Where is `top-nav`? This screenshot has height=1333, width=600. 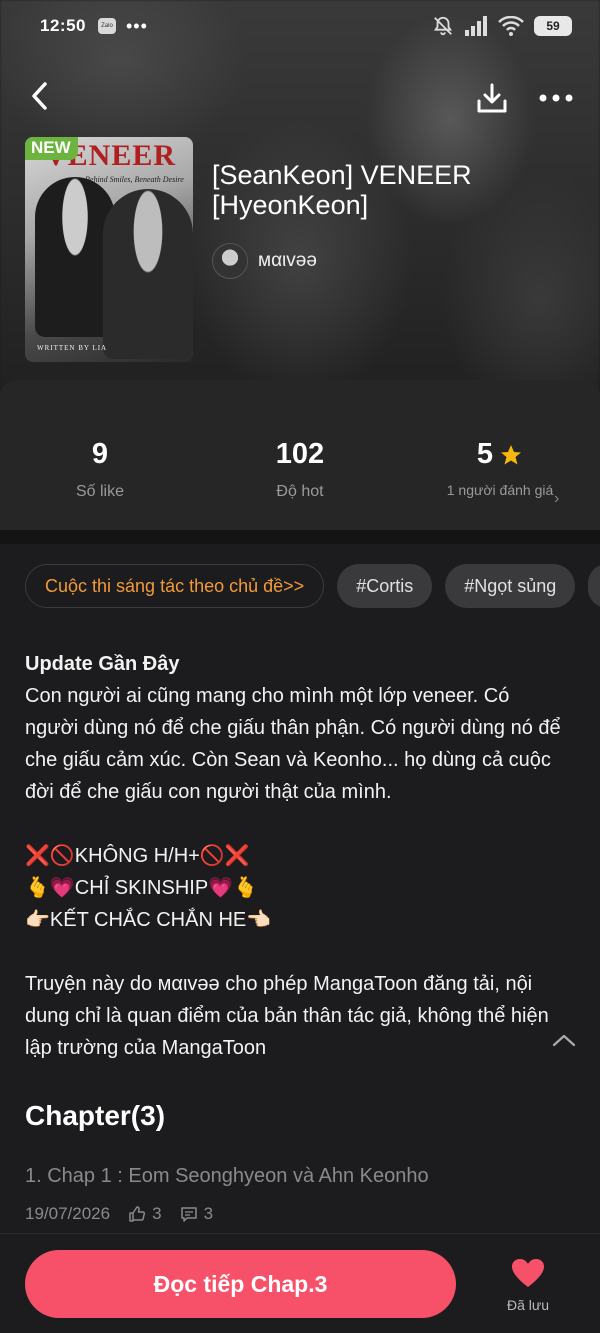
top-nav is located at coordinates (300, 96).